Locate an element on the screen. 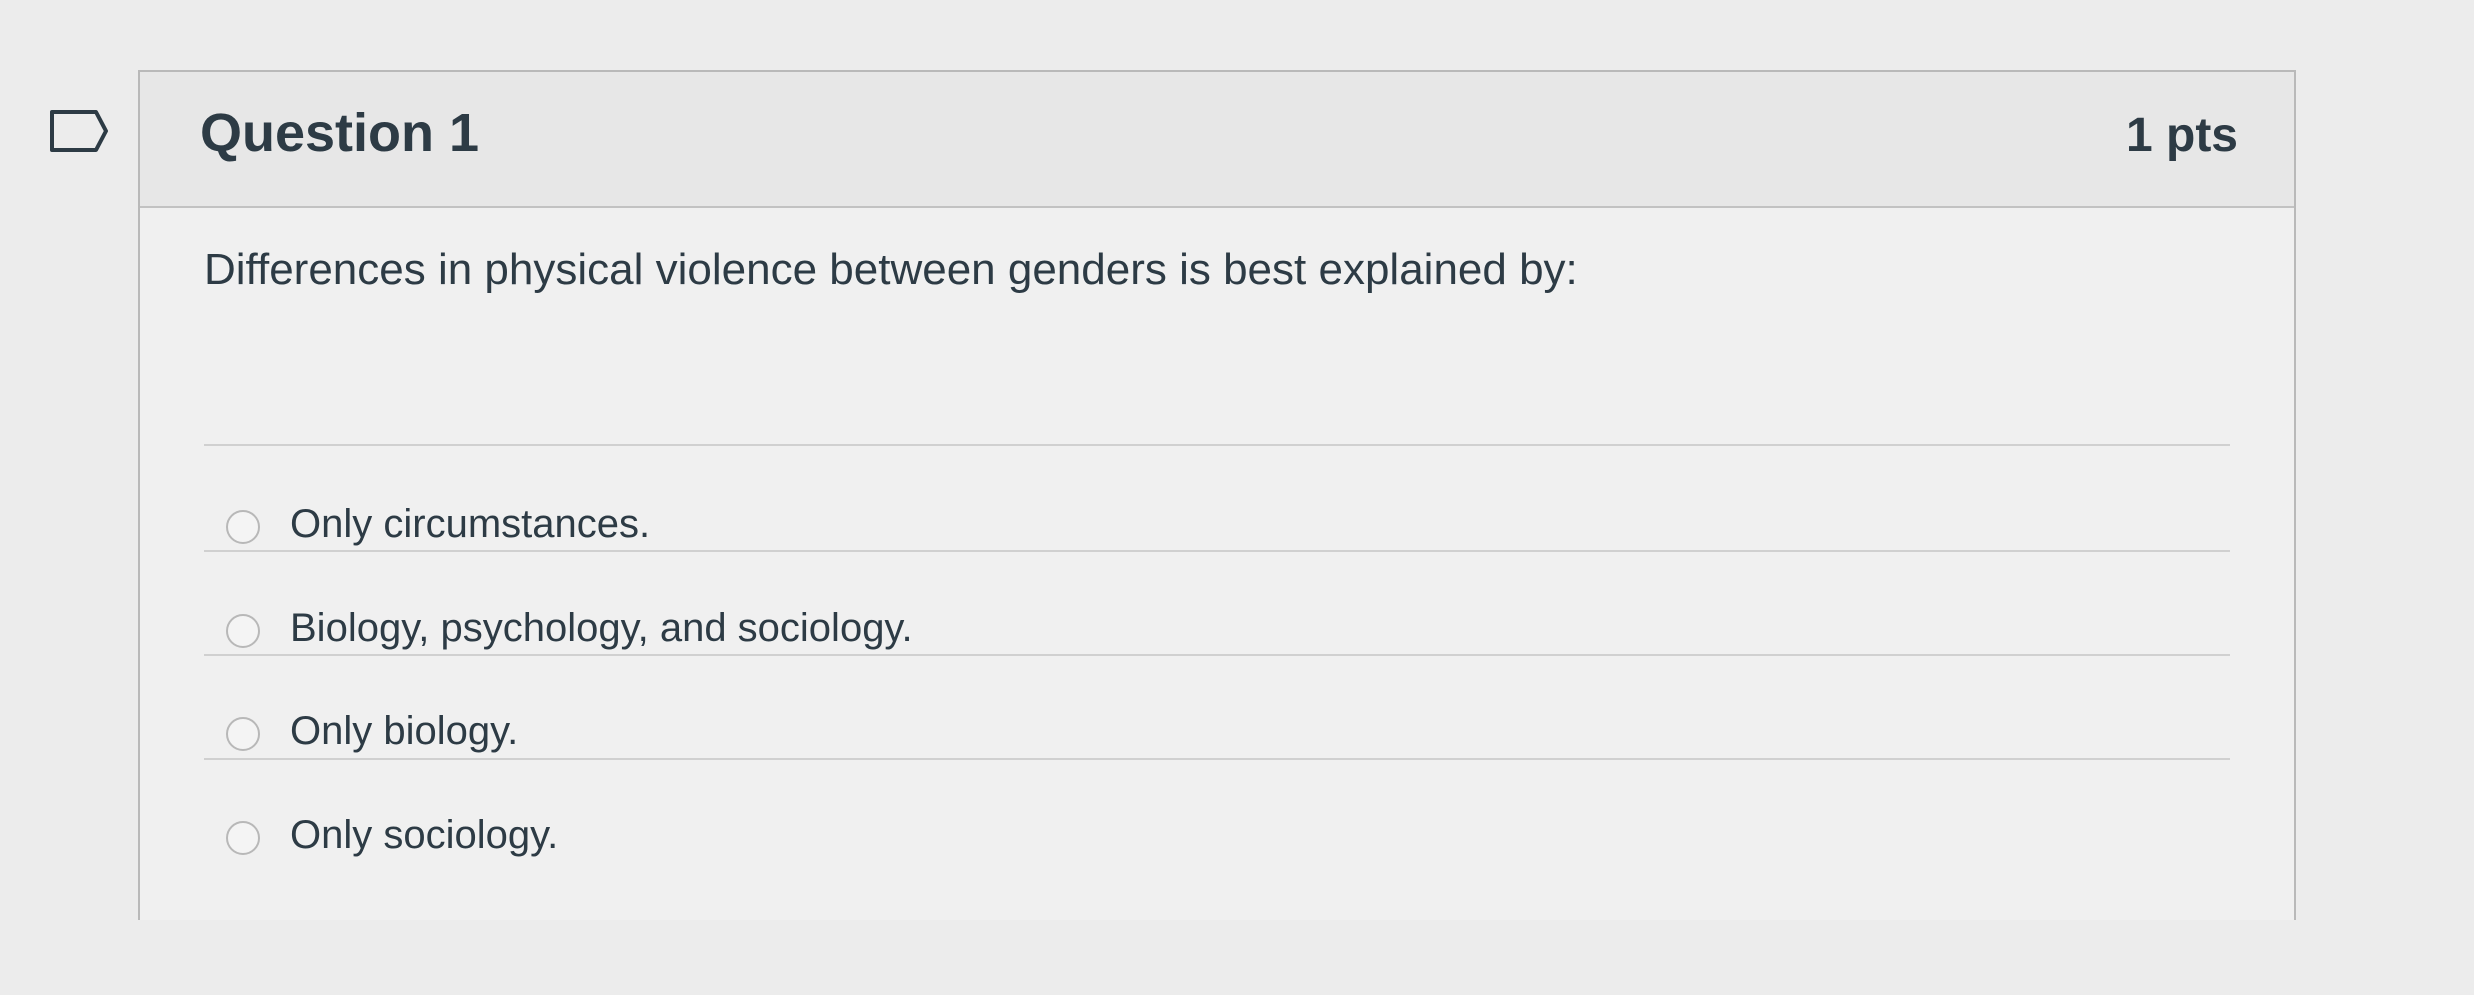 The width and height of the screenshot is (2474, 995). question-divider is located at coordinates (1217, 445).